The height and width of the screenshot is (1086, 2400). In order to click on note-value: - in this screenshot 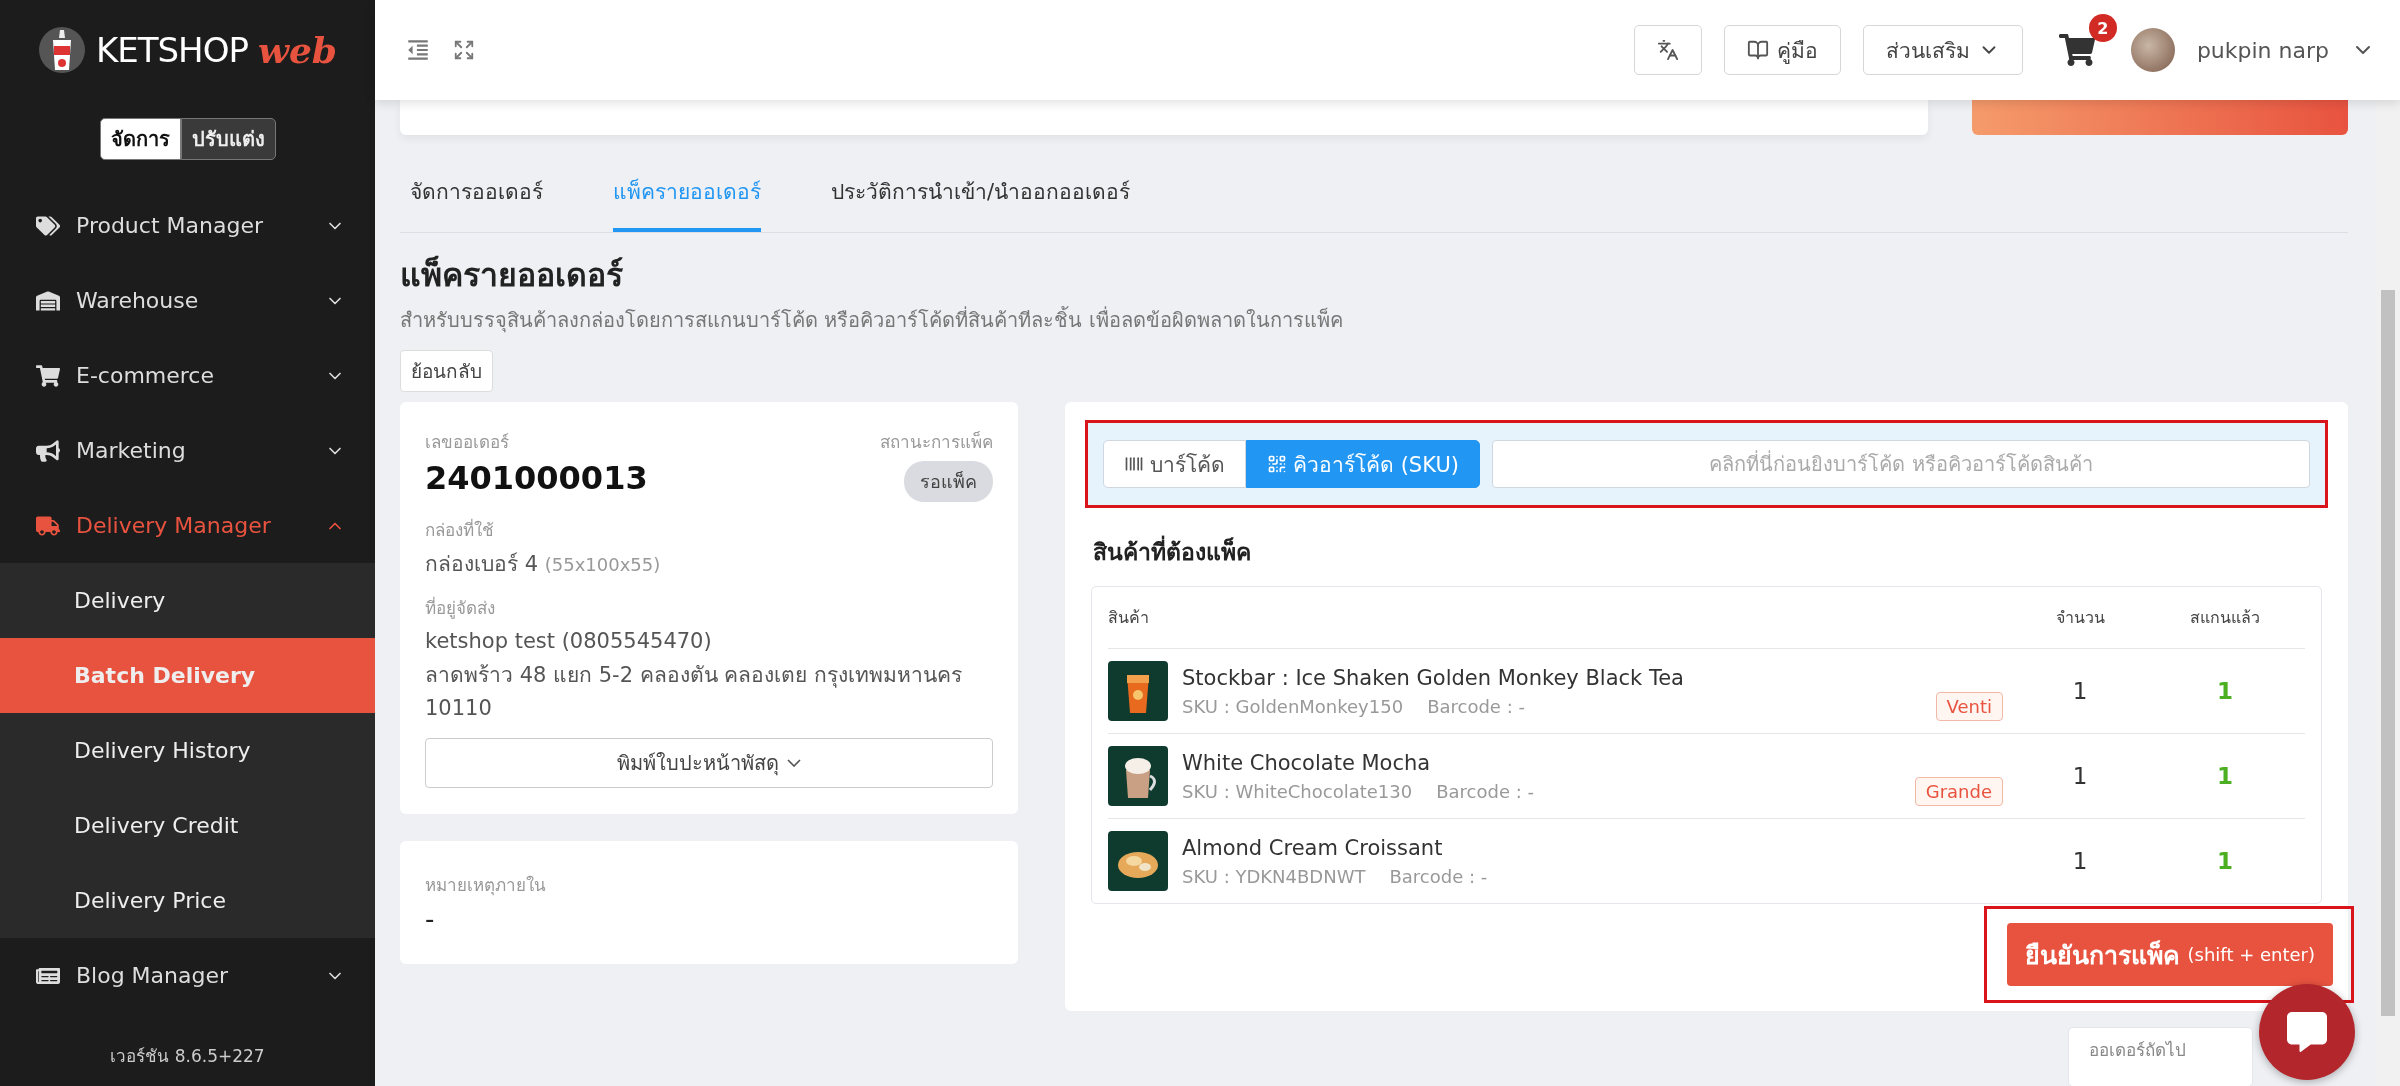, I will do `click(430, 918)`.